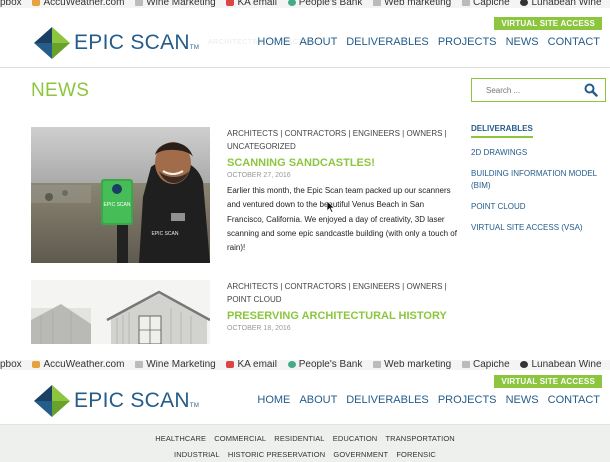 The image size is (610, 462). I want to click on sidebar-item-2d-drawings: 2D DRAWINGS, so click(538, 153).